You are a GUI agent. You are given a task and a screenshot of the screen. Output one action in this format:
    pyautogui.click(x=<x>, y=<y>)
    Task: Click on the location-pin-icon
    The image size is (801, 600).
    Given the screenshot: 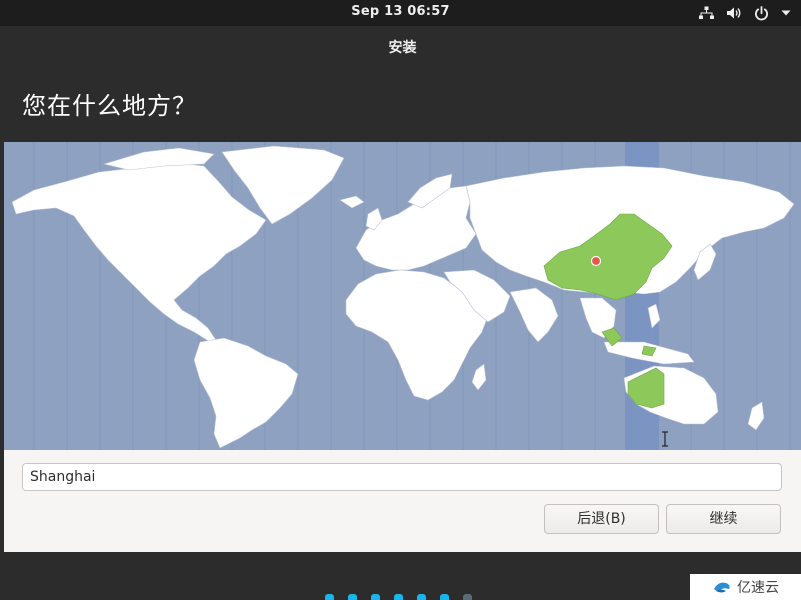 What is the action you would take?
    pyautogui.click(x=596, y=261)
    